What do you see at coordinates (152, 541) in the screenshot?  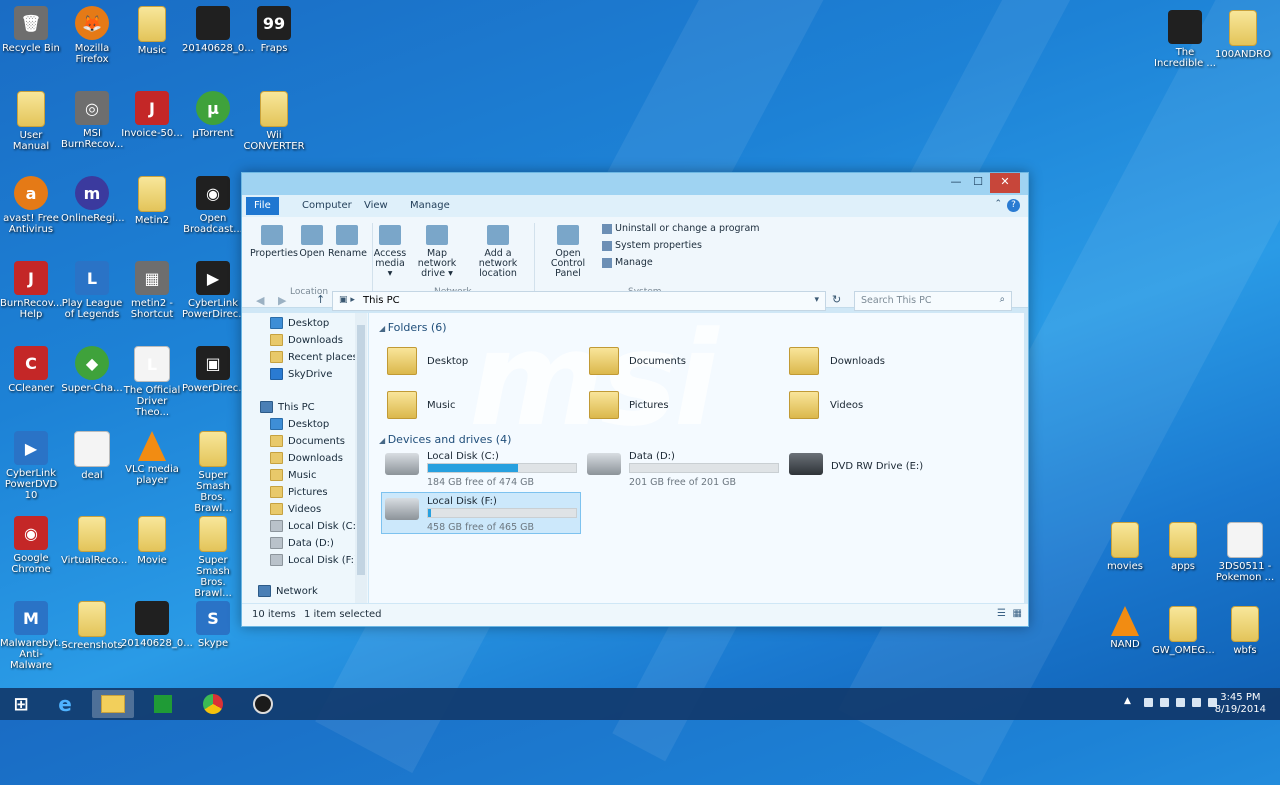 I see `desktop-icon: Movie` at bounding box center [152, 541].